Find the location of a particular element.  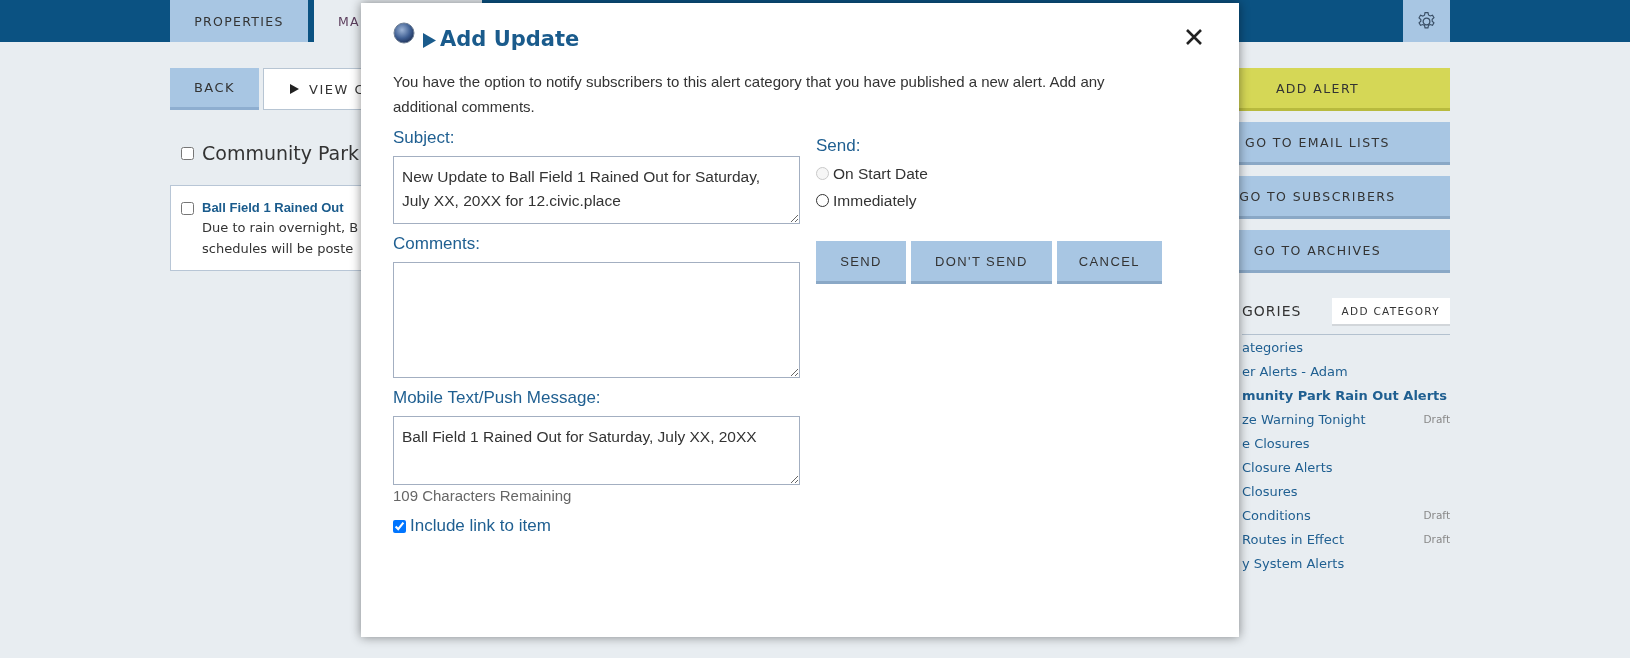

checkbox-label: Include link to item is located at coordinates (480, 526).